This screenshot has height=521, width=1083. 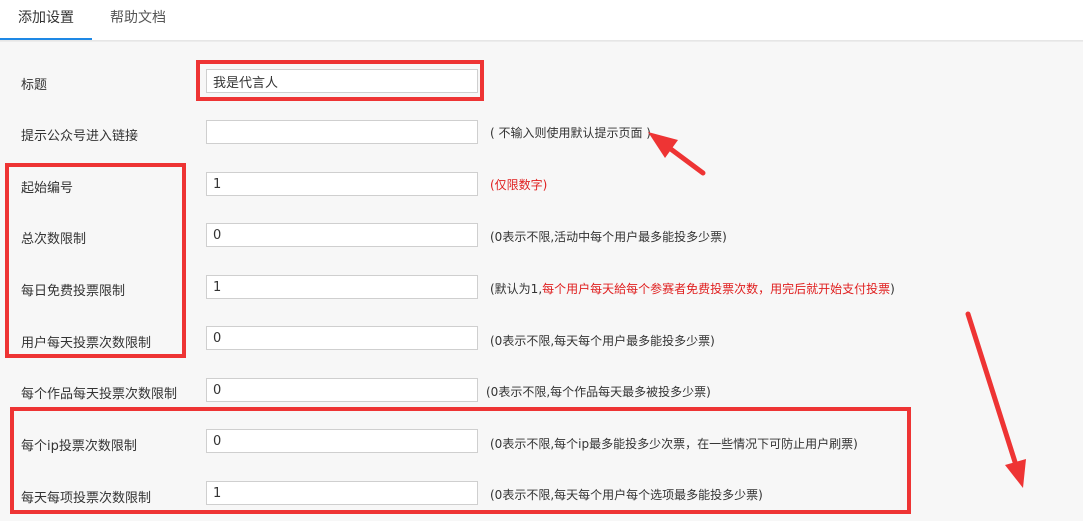 I want to click on user-daily-limit-input, so click(x=342, y=338).